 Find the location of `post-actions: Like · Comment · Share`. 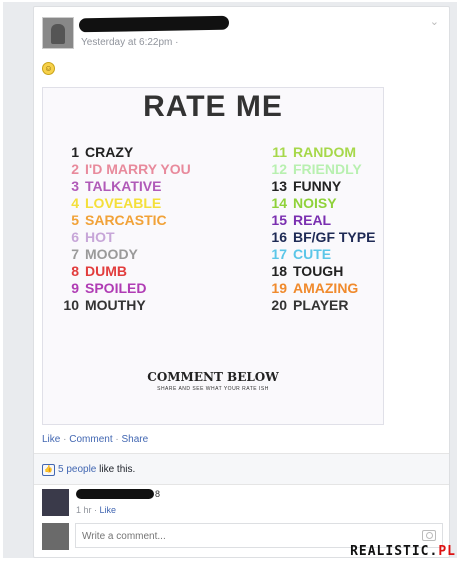

post-actions: Like · Comment · Share is located at coordinates (95, 439).